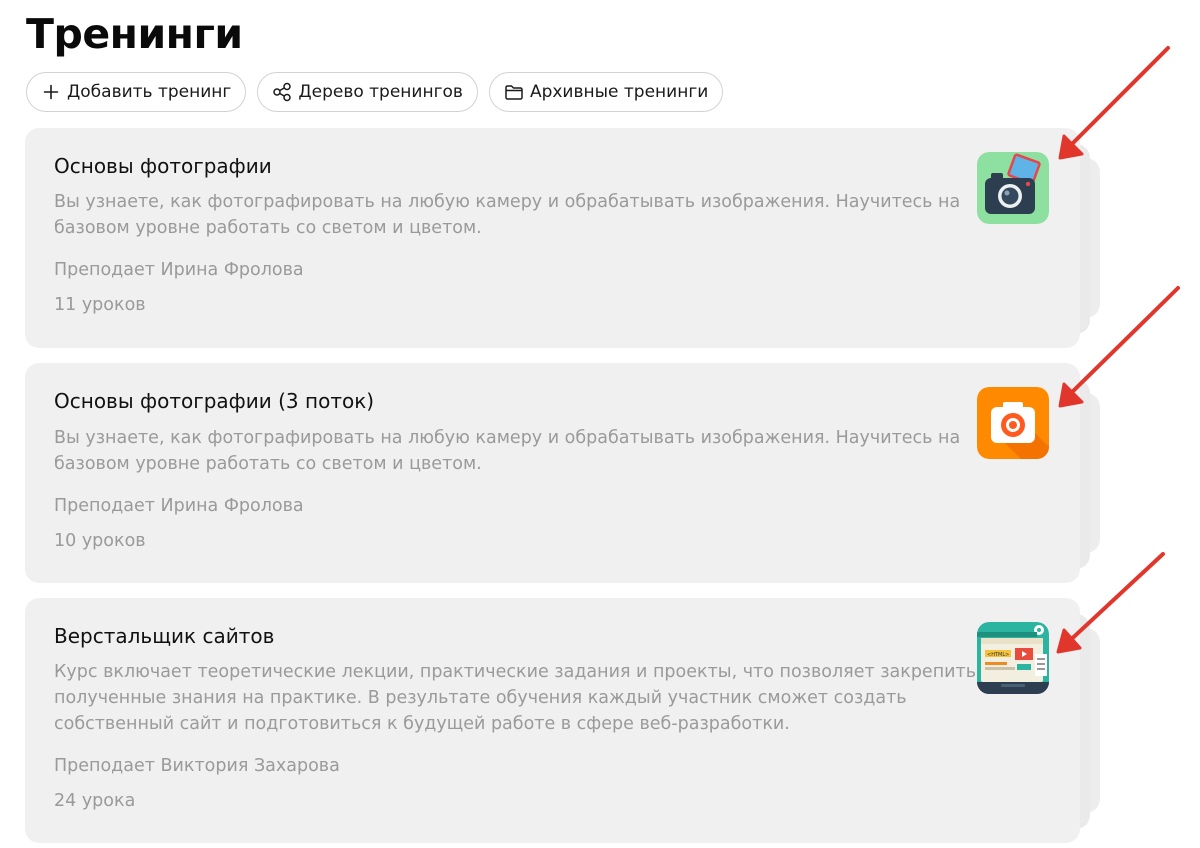 The width and height of the screenshot is (1200, 848). What do you see at coordinates (1013, 423) in the screenshot?
I see `camera-orange-icon` at bounding box center [1013, 423].